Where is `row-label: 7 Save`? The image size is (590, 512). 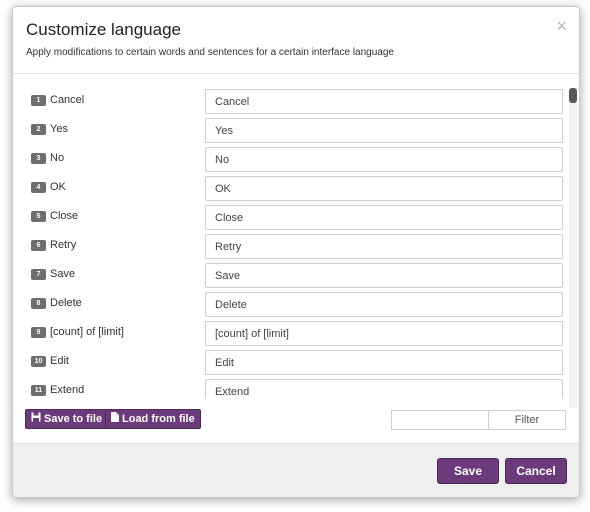
row-label: 7 Save is located at coordinates (53, 274).